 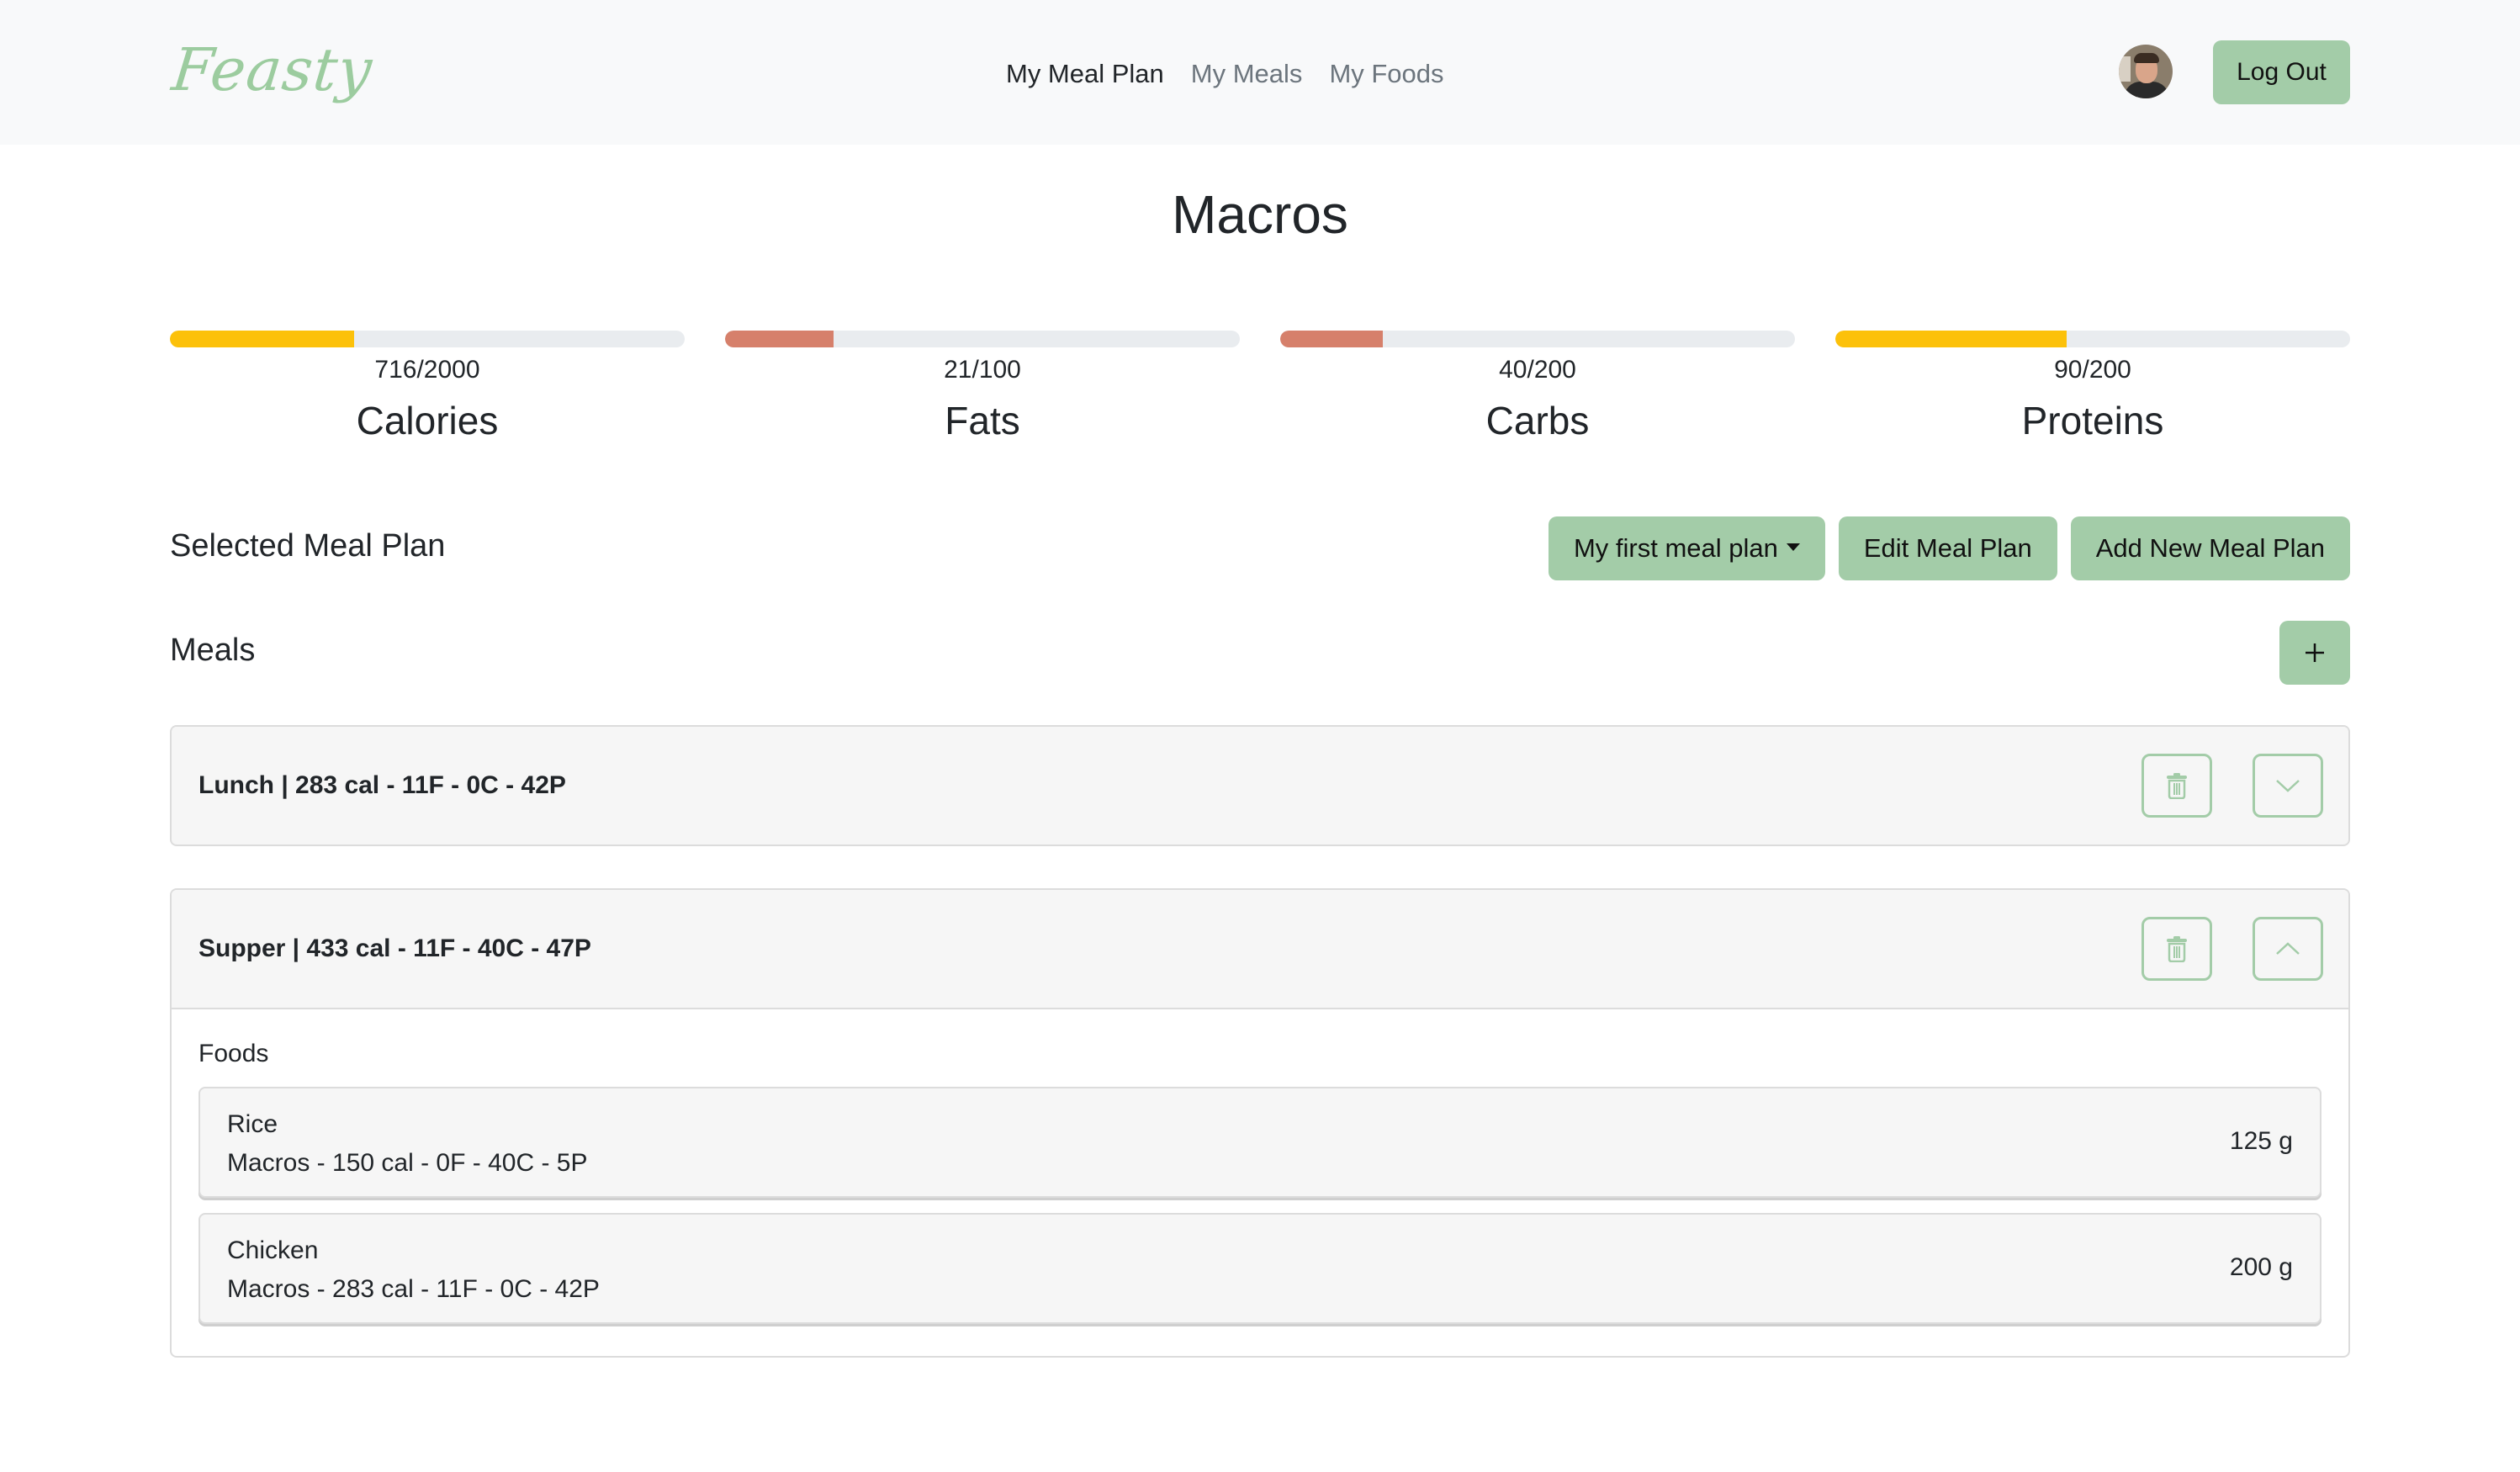 I want to click on edit-meal-plan-button: Edit Meal Plan, so click(x=1948, y=548).